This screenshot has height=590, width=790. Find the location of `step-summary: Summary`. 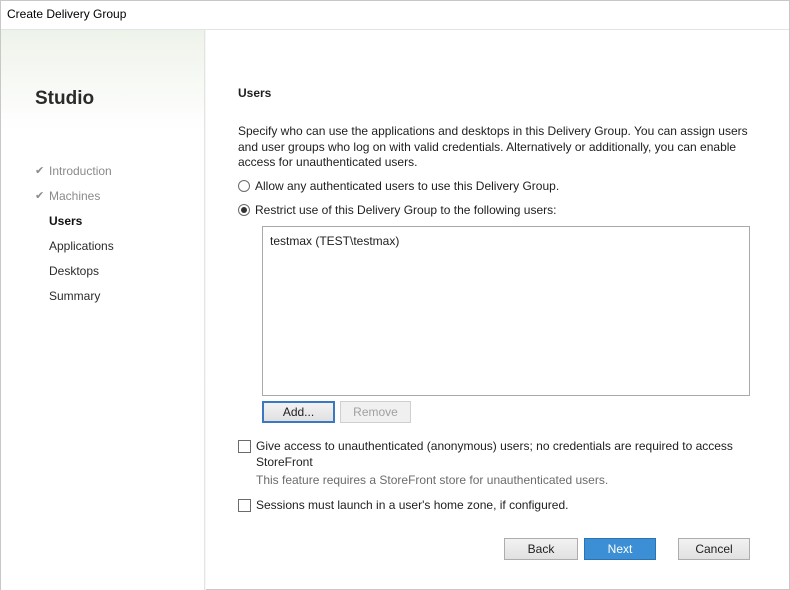

step-summary: Summary is located at coordinates (74, 300).